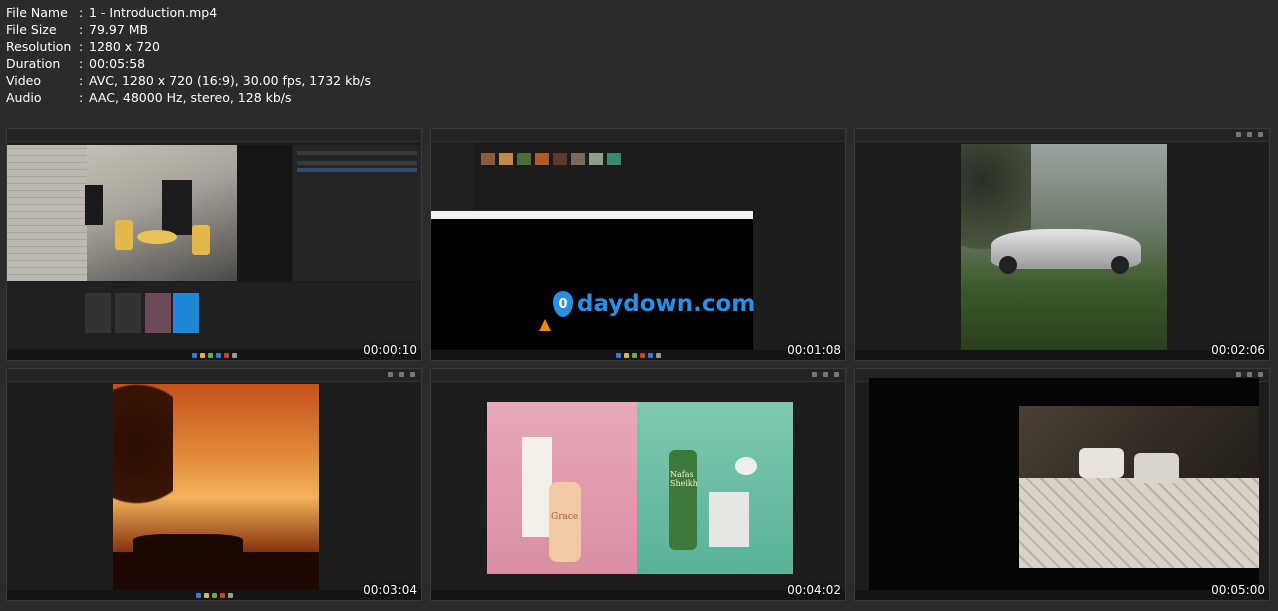 The height and width of the screenshot is (611, 1278). What do you see at coordinates (214, 316) in the screenshot?
I see `content-browser-panel` at bounding box center [214, 316].